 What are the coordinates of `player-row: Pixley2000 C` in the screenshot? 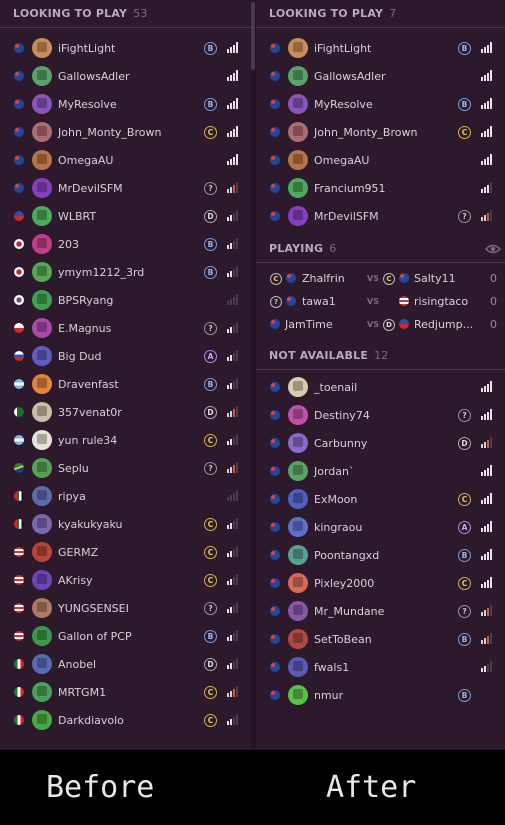 It's located at (380, 583).